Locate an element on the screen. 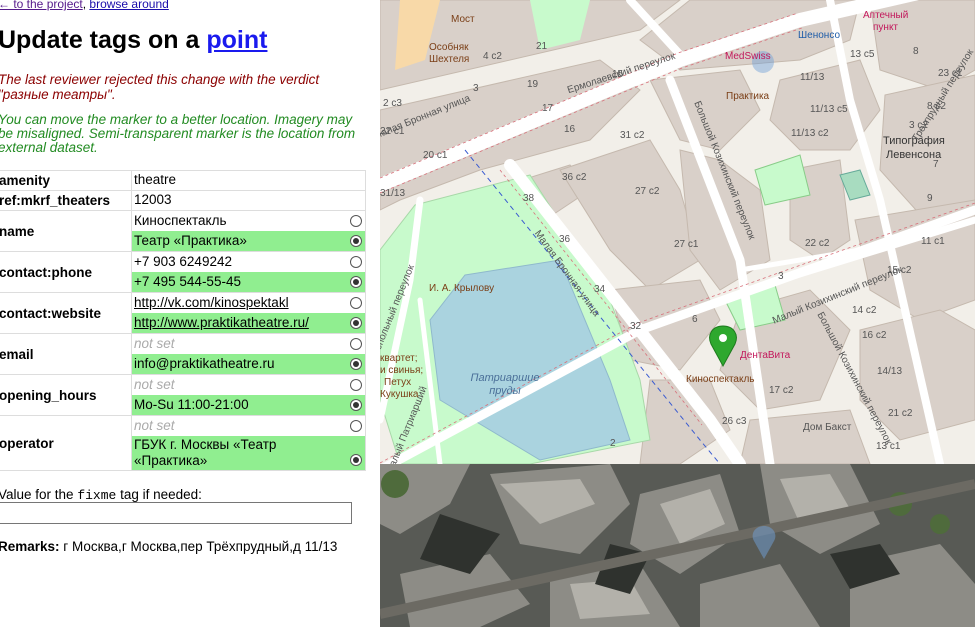 This screenshot has width=975, height=627. house-number: 3 с2 is located at coordinates (918, 125).